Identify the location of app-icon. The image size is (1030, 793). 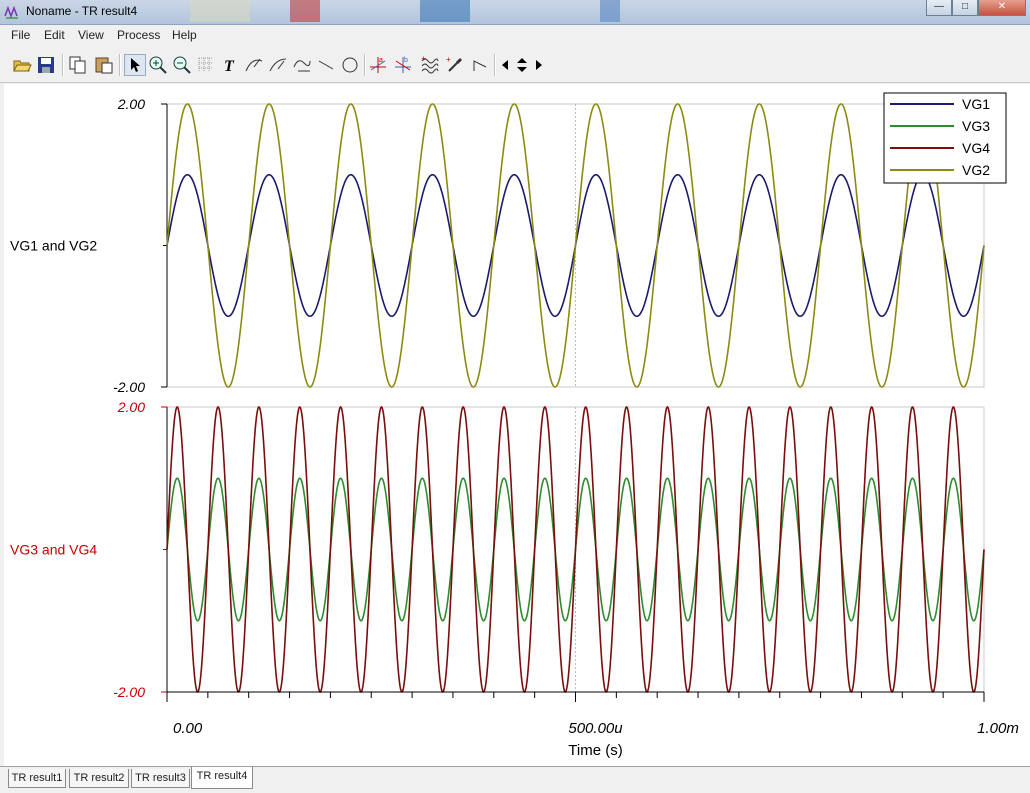
(11, 12).